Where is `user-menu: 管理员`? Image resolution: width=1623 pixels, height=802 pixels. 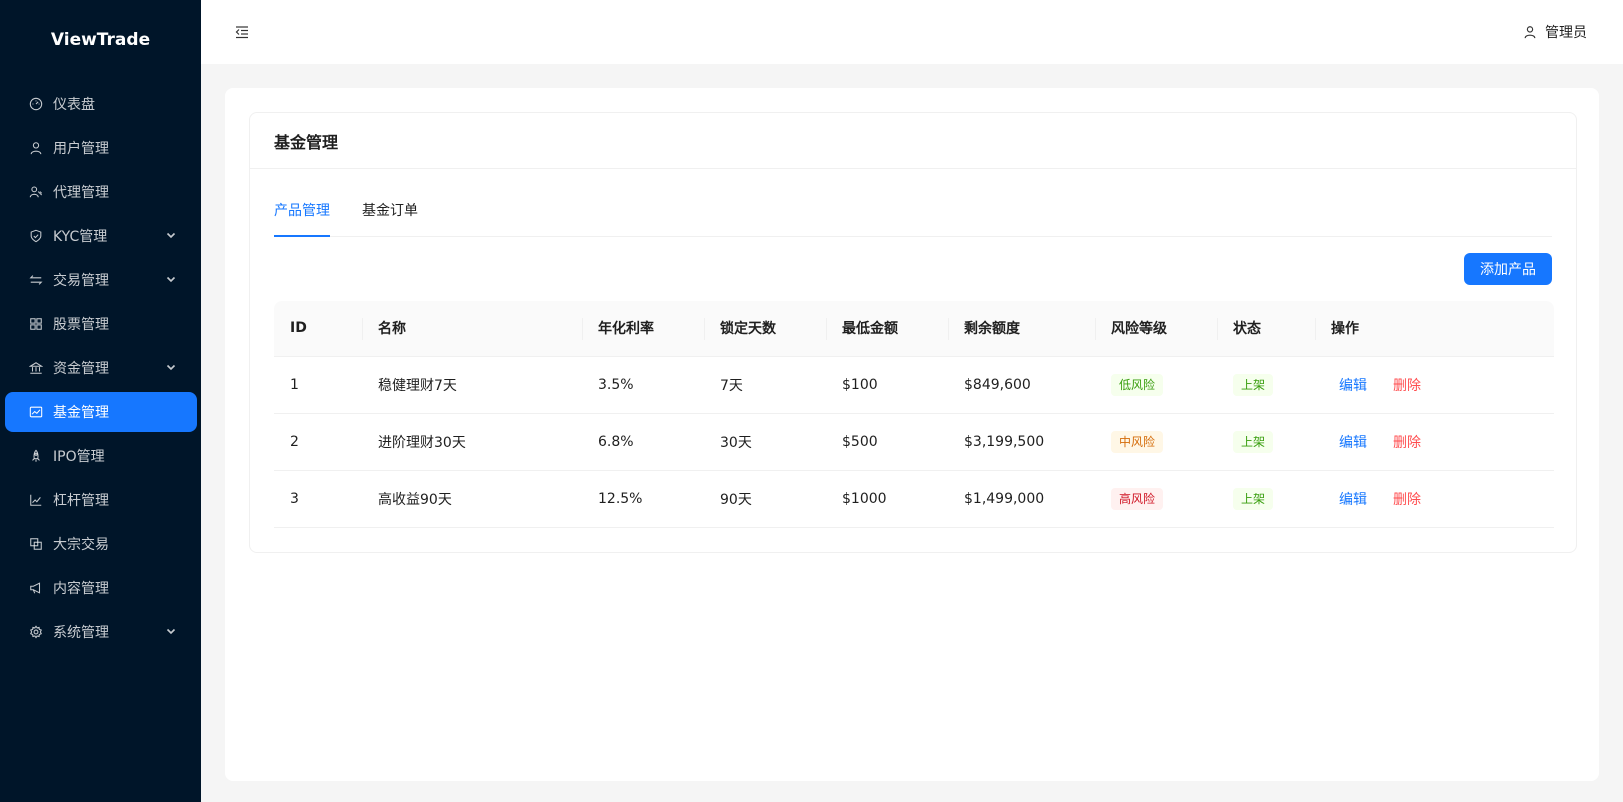
user-menu: 管理员 is located at coordinates (1555, 32).